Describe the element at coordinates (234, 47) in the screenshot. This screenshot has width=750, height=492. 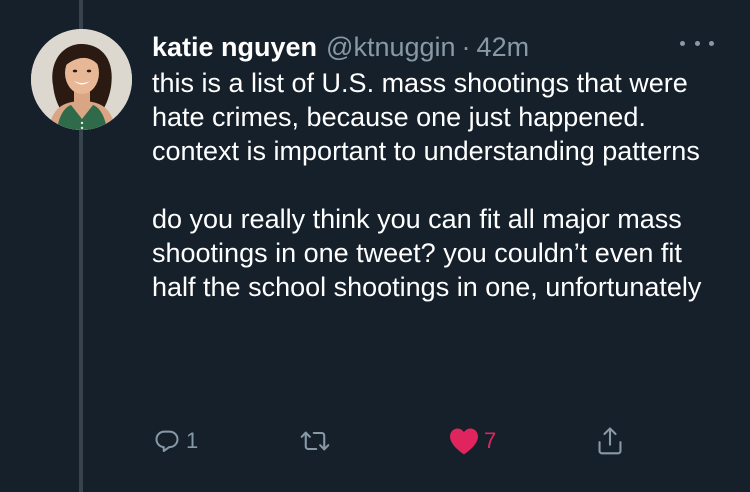
I see `author-name: katie nguyen` at that location.